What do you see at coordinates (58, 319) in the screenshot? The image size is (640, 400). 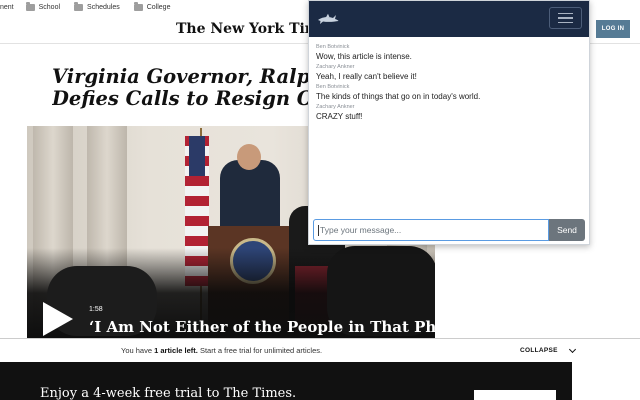 I see `play-icon` at bounding box center [58, 319].